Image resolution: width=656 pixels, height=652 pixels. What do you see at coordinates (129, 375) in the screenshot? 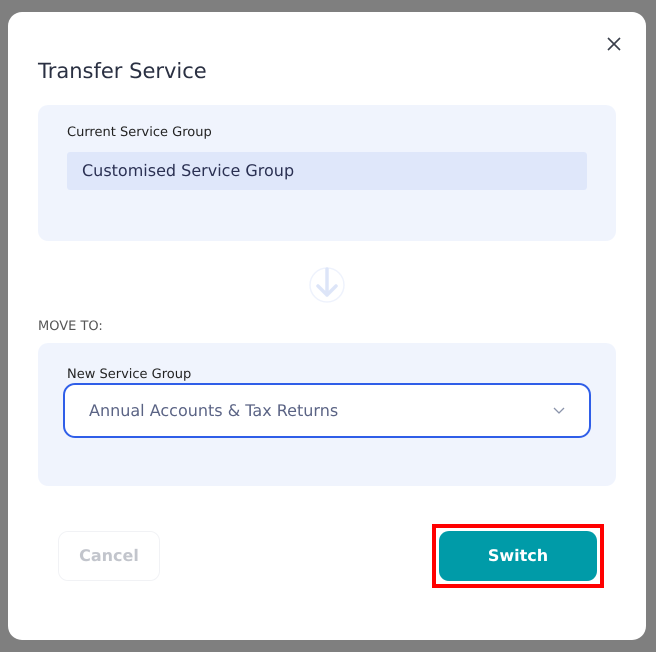
I see `field-label: New Service Group` at bounding box center [129, 375].